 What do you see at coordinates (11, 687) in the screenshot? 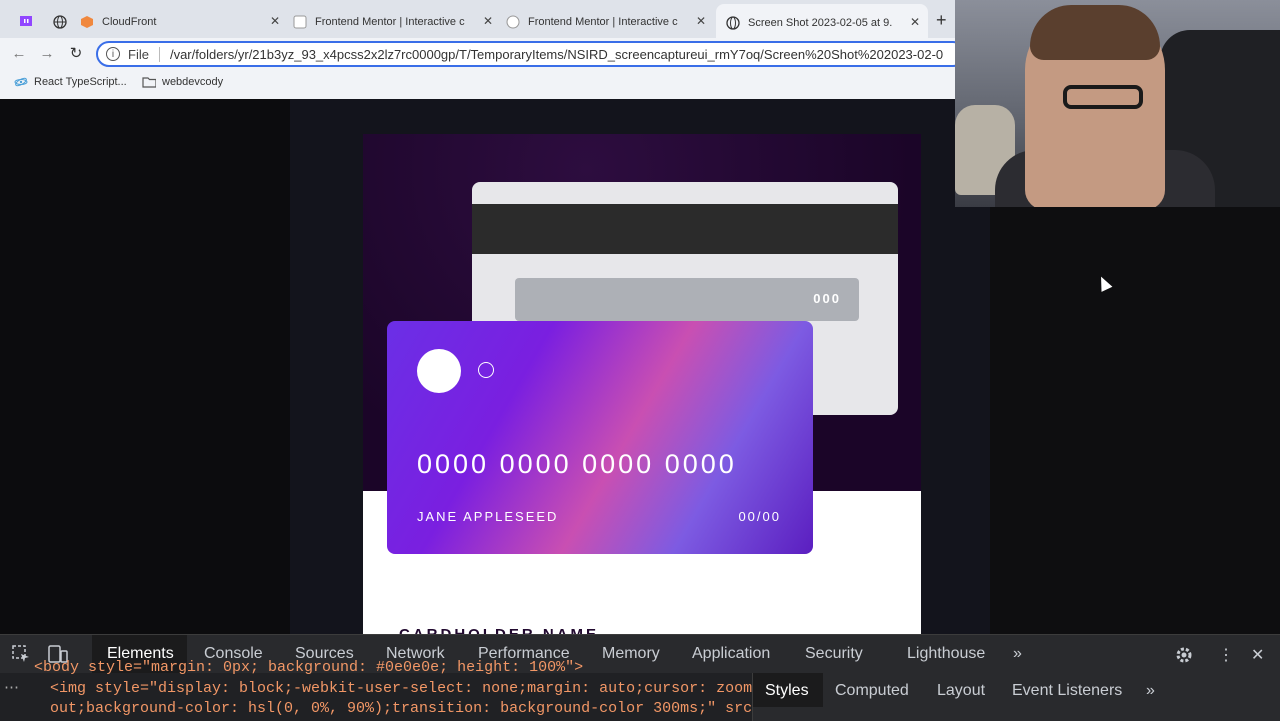
I see `dom-ellipsis: ⋯` at bounding box center [11, 687].